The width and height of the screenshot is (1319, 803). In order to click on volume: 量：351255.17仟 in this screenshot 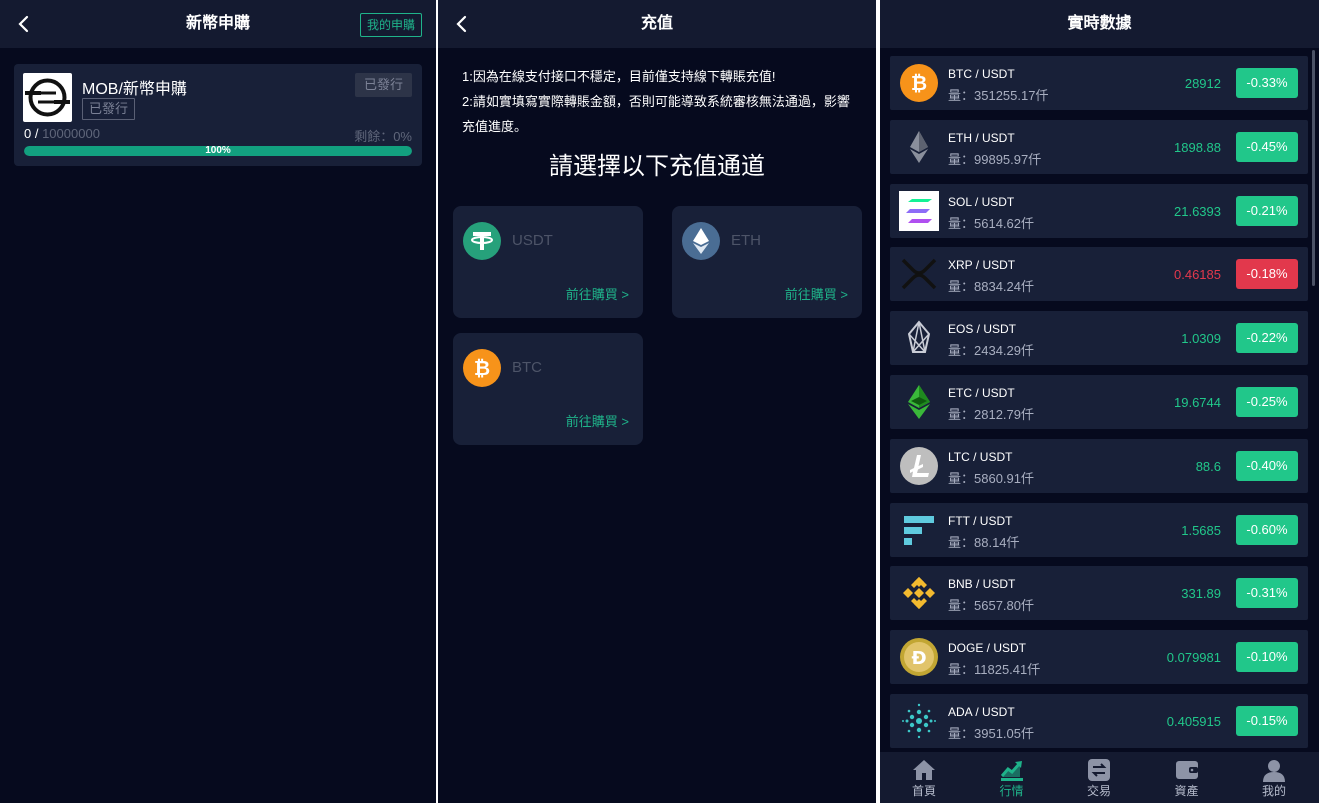, I will do `click(998, 95)`.